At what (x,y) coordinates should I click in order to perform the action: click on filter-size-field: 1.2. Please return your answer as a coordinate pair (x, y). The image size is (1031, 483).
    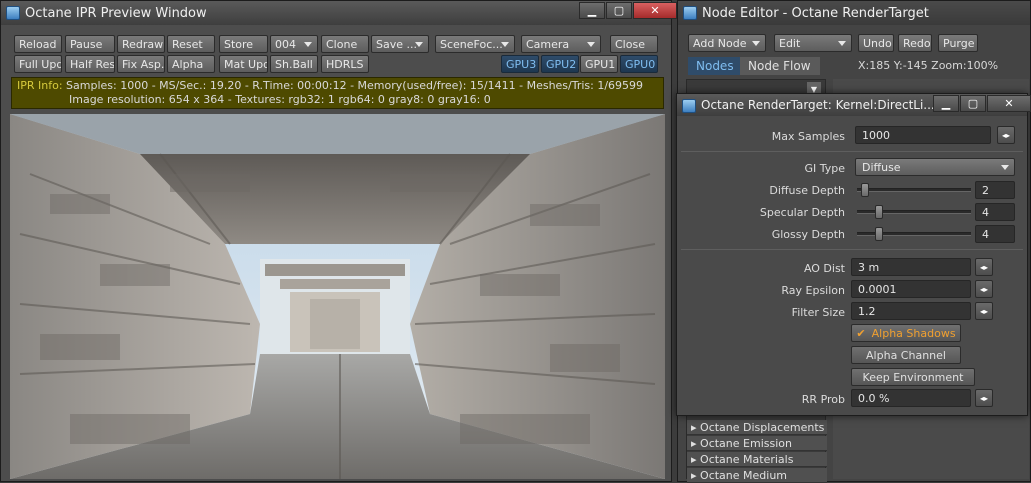
    Looking at the image, I should click on (911, 311).